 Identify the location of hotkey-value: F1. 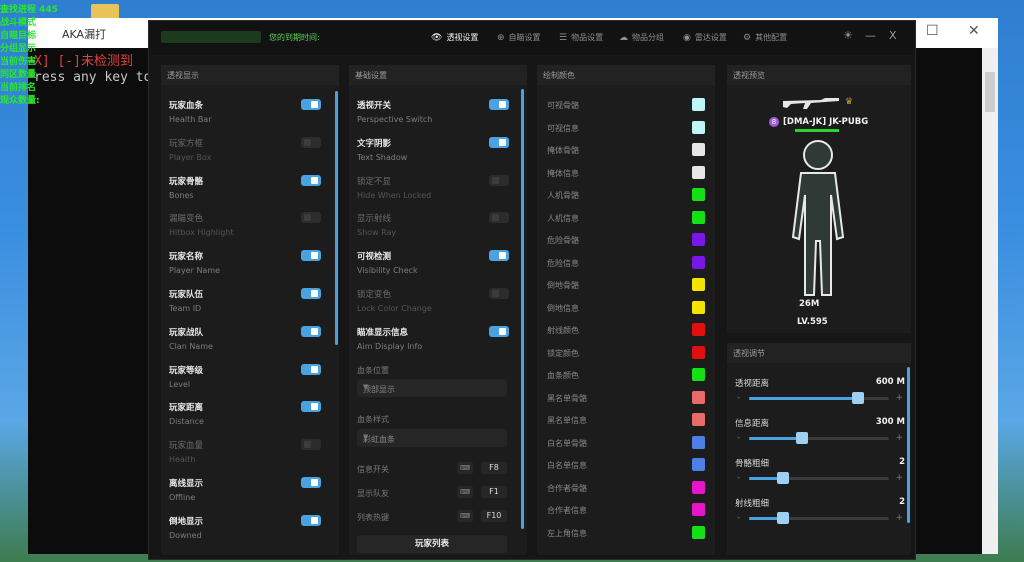
(494, 492).